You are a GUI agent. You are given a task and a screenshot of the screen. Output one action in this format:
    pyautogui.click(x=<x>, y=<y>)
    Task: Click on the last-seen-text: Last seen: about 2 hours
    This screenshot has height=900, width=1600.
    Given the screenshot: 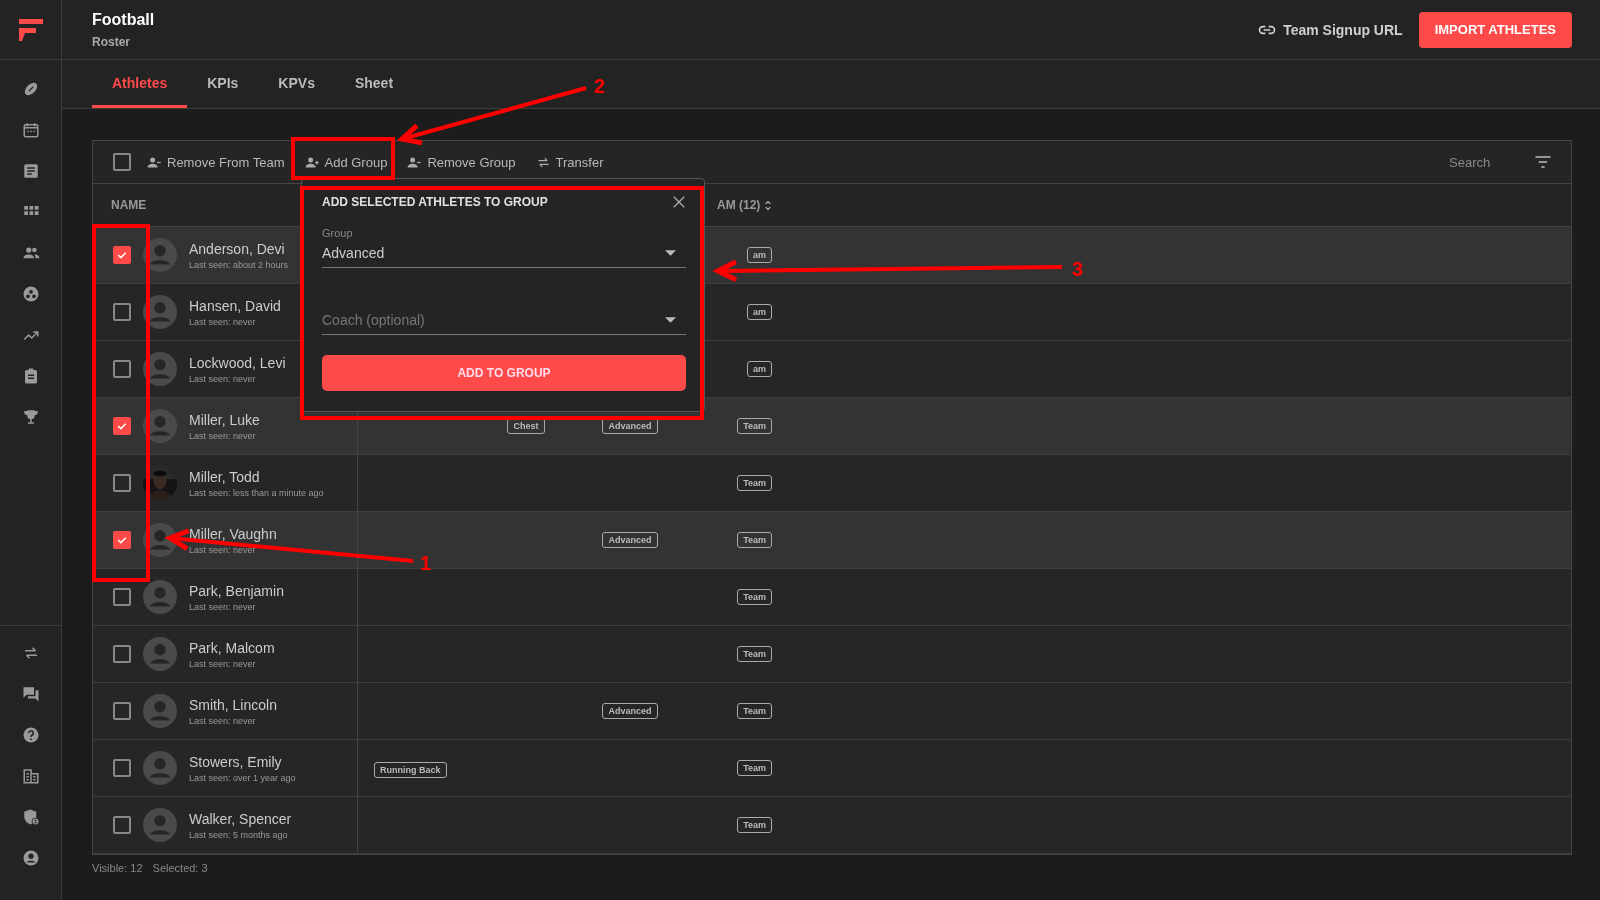 What is the action you would take?
    pyautogui.click(x=239, y=264)
    